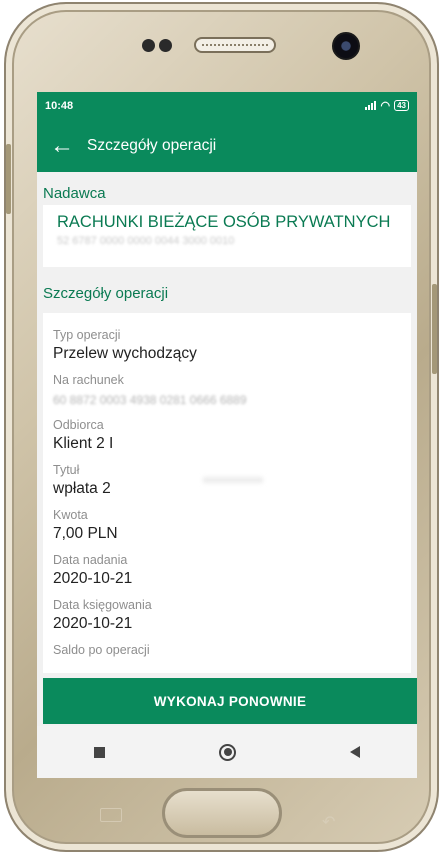  I want to click on hardware-recent-key, so click(111, 815).